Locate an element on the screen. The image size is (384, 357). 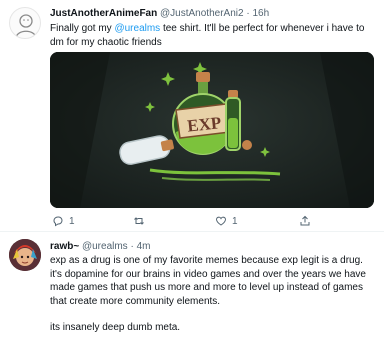
display-name: rawb~ is located at coordinates (64, 246).